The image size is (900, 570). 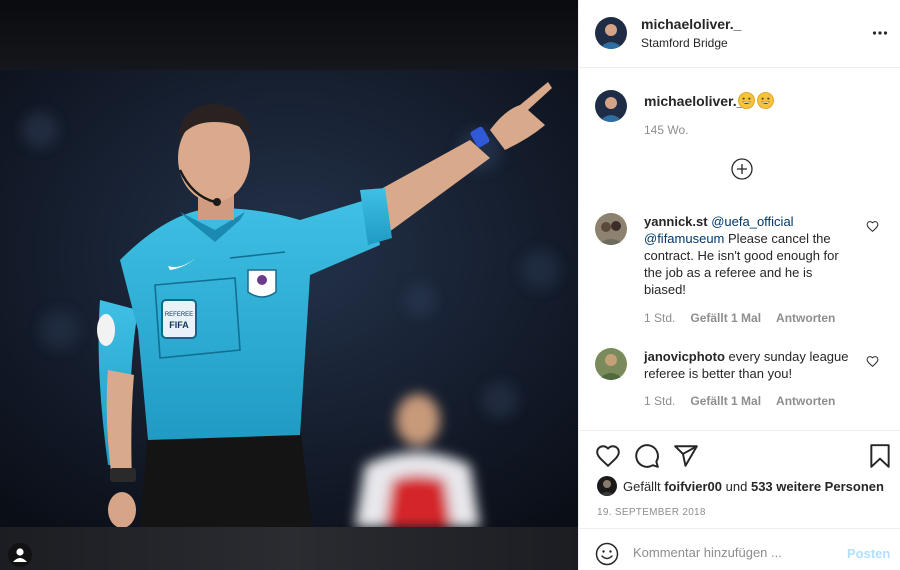 I want to click on caption-text, so click(x=756, y=100).